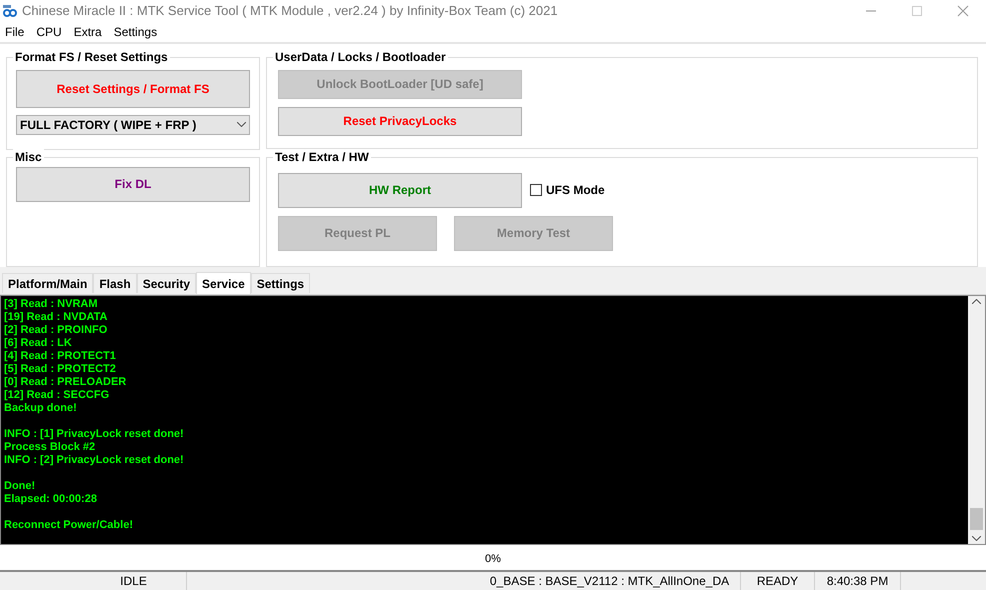  I want to click on log-line: INFO : [2] PrivacyLock reset done!, so click(94, 461).